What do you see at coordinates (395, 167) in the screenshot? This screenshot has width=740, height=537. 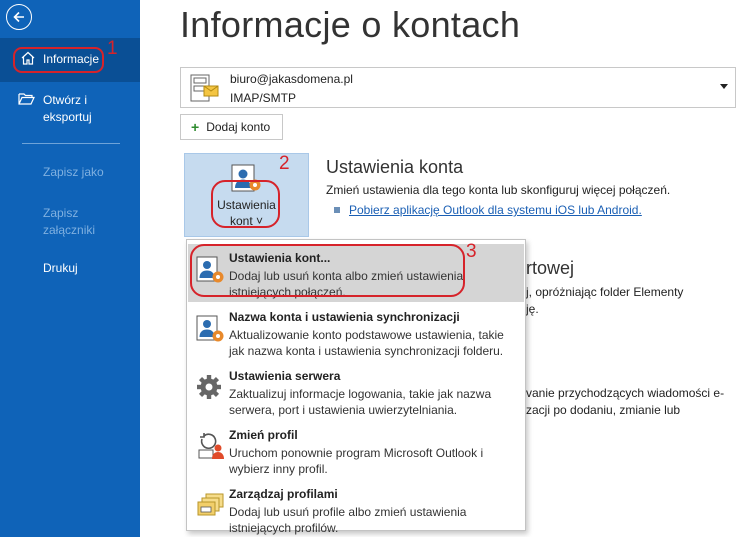 I see `account-settings-heading: Ustawienia konta` at bounding box center [395, 167].